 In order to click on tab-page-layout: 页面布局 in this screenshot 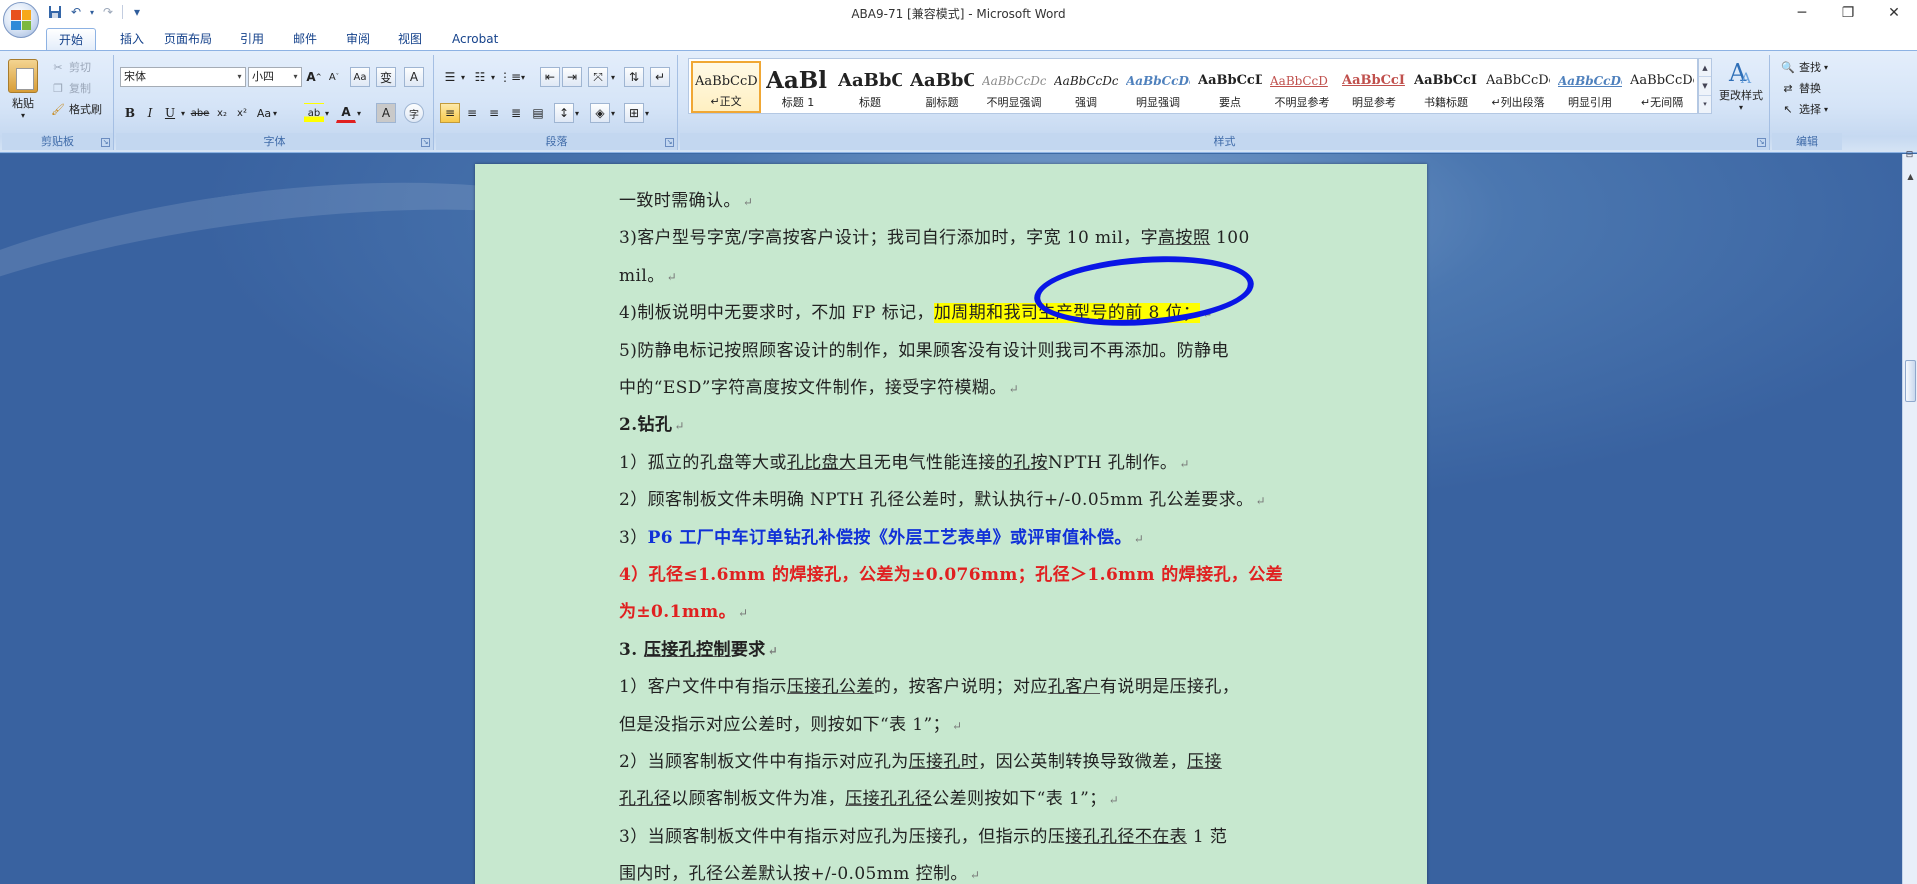, I will do `click(188, 39)`.